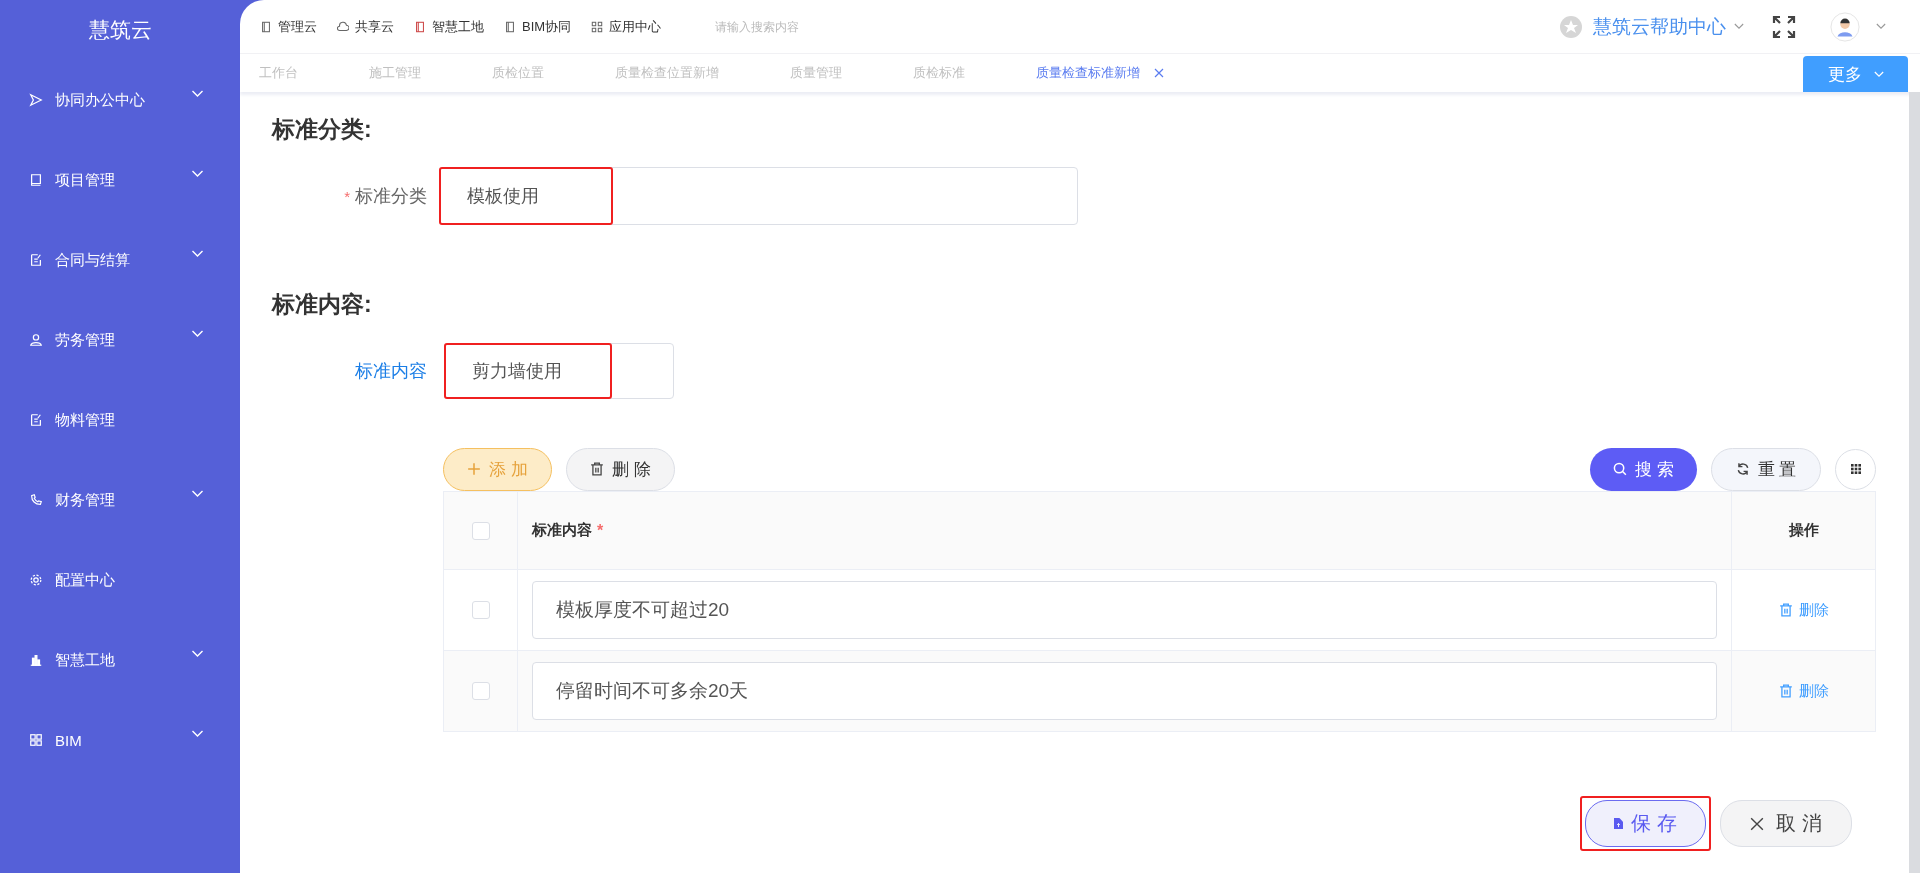  Describe the element at coordinates (1845, 26) in the screenshot. I see `avatar-icon` at that location.